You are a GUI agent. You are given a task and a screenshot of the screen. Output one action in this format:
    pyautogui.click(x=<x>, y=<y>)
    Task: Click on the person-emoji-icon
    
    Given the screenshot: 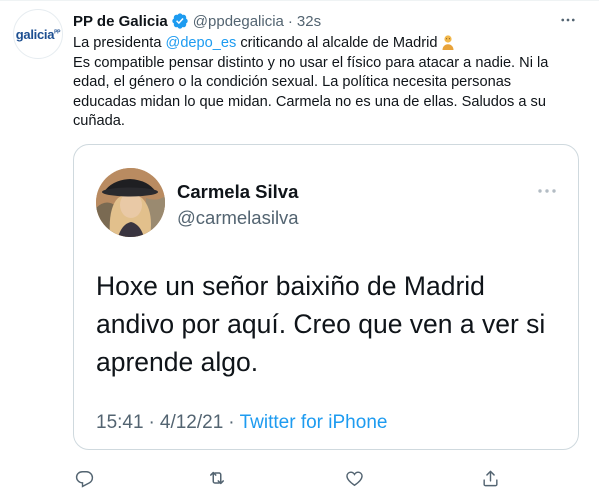 What is the action you would take?
    pyautogui.click(x=447, y=42)
    